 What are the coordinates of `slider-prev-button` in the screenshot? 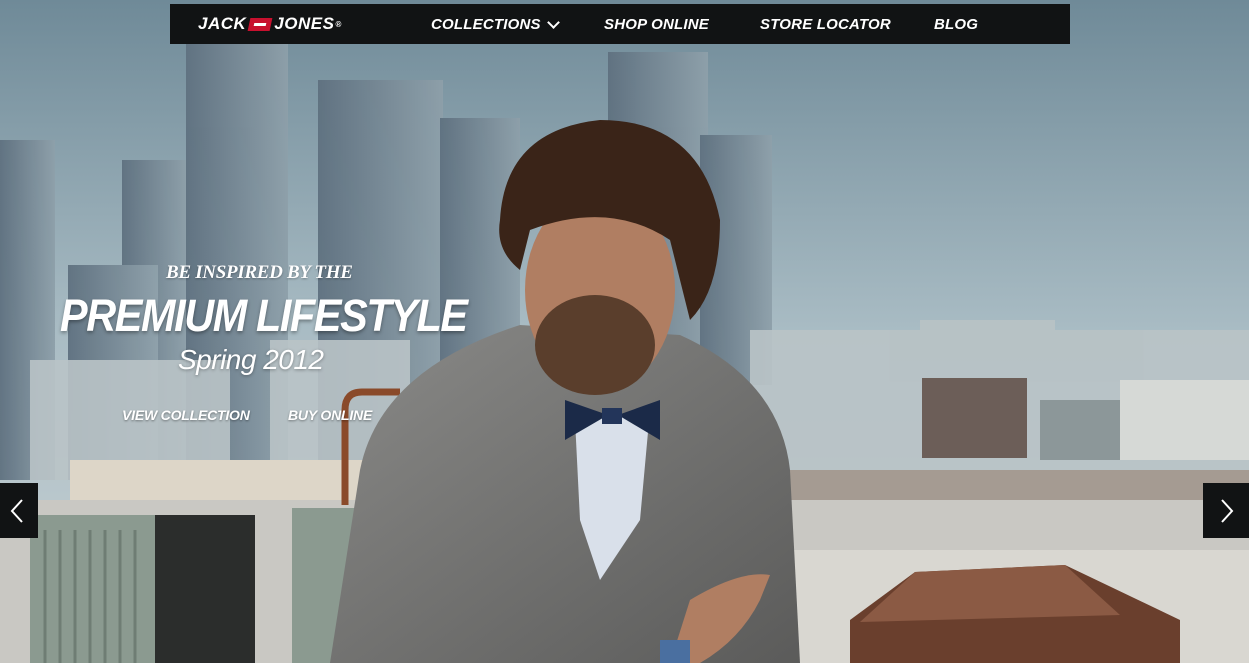 It's located at (19, 510).